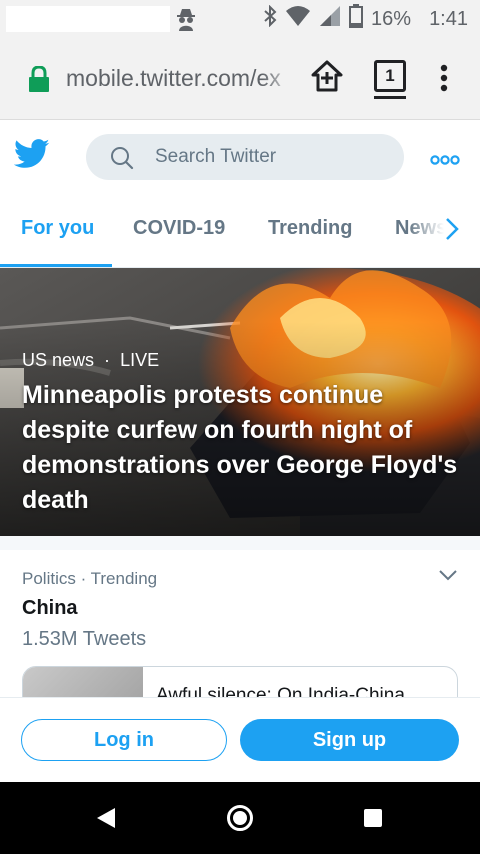 Image resolution: width=480 pixels, height=854 pixels. What do you see at coordinates (240, 683) in the screenshot?
I see `article-card: Awful silence: On India-China` at bounding box center [240, 683].